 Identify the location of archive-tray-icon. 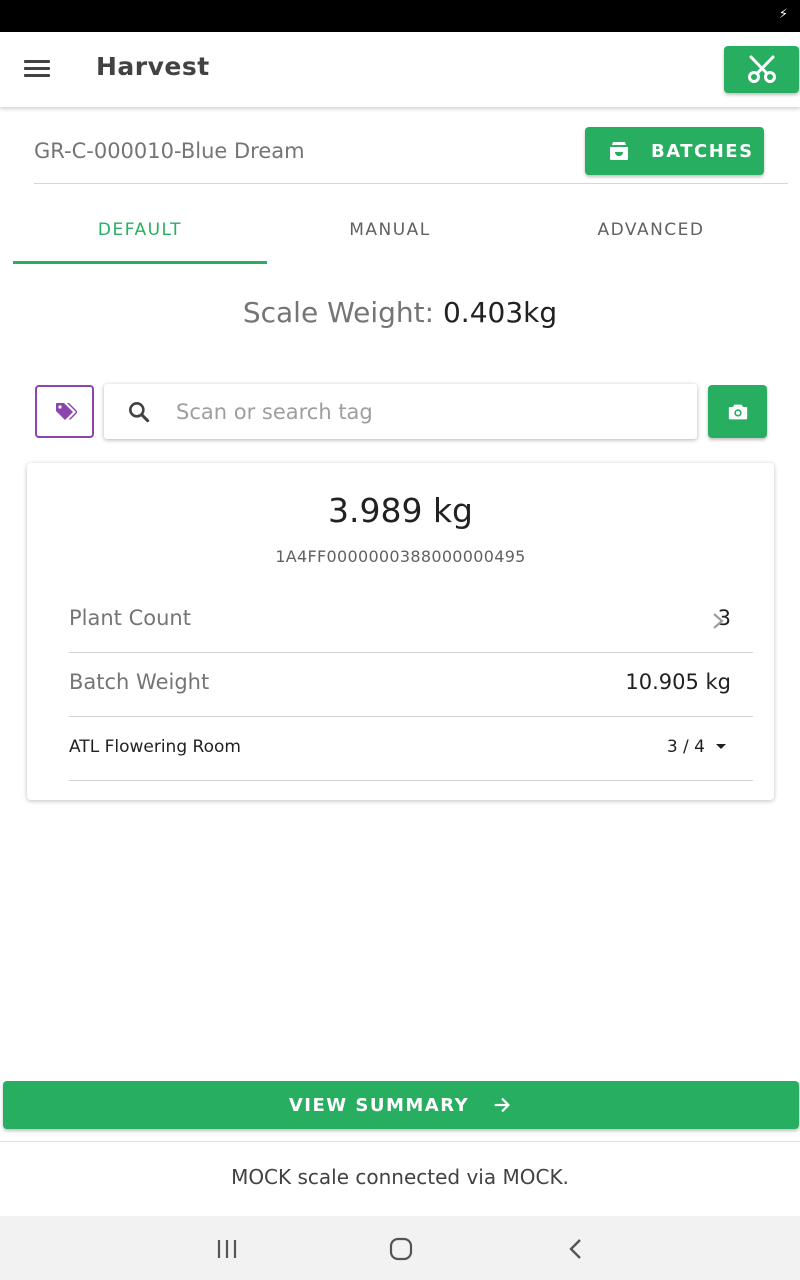
(619, 151).